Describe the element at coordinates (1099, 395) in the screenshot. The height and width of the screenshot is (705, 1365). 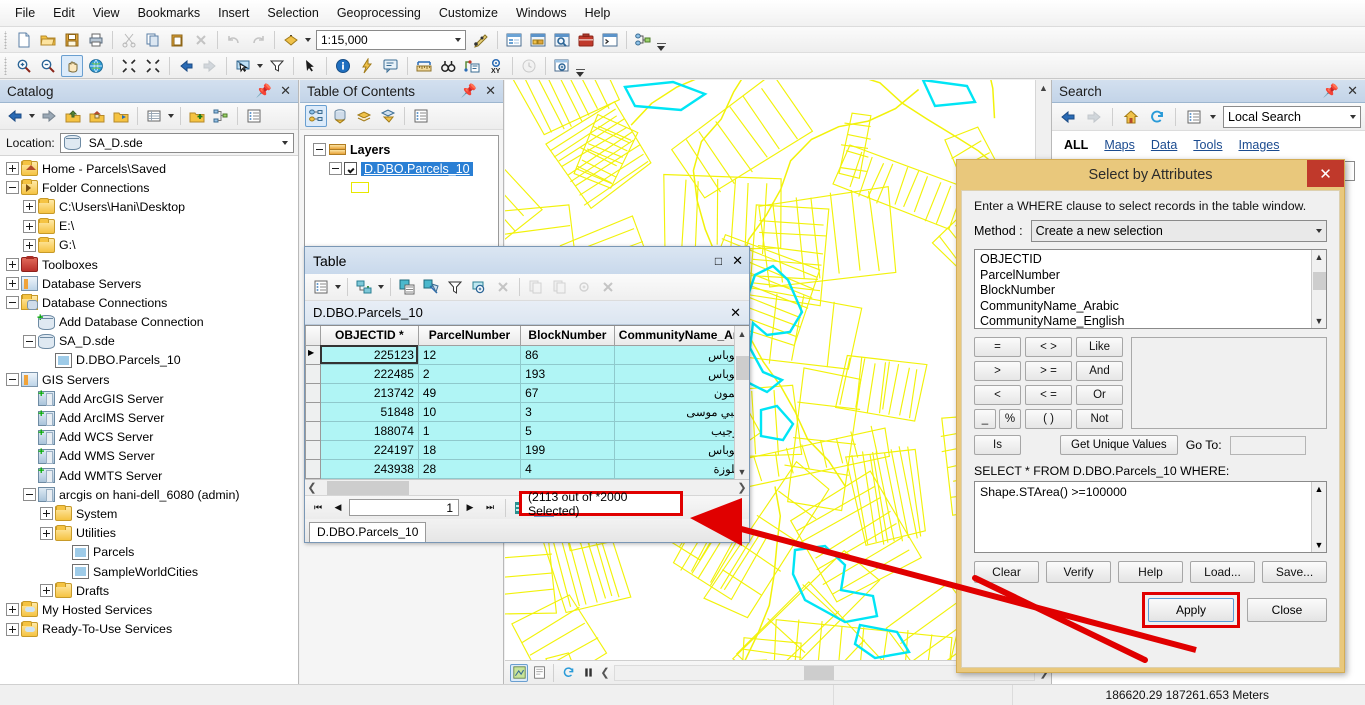
I see `operator-or-button: Or` at that location.